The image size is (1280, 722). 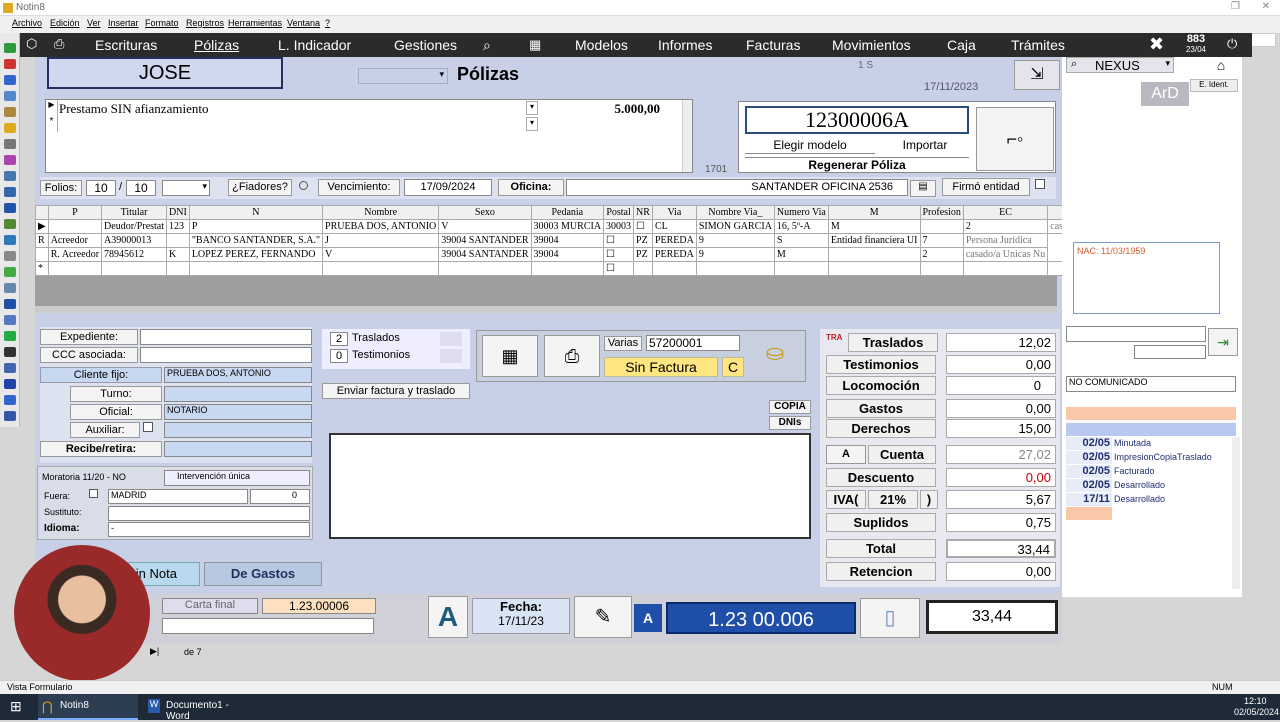 What do you see at coordinates (693, 343) in the screenshot?
I see `cuenta-select: 57200001` at bounding box center [693, 343].